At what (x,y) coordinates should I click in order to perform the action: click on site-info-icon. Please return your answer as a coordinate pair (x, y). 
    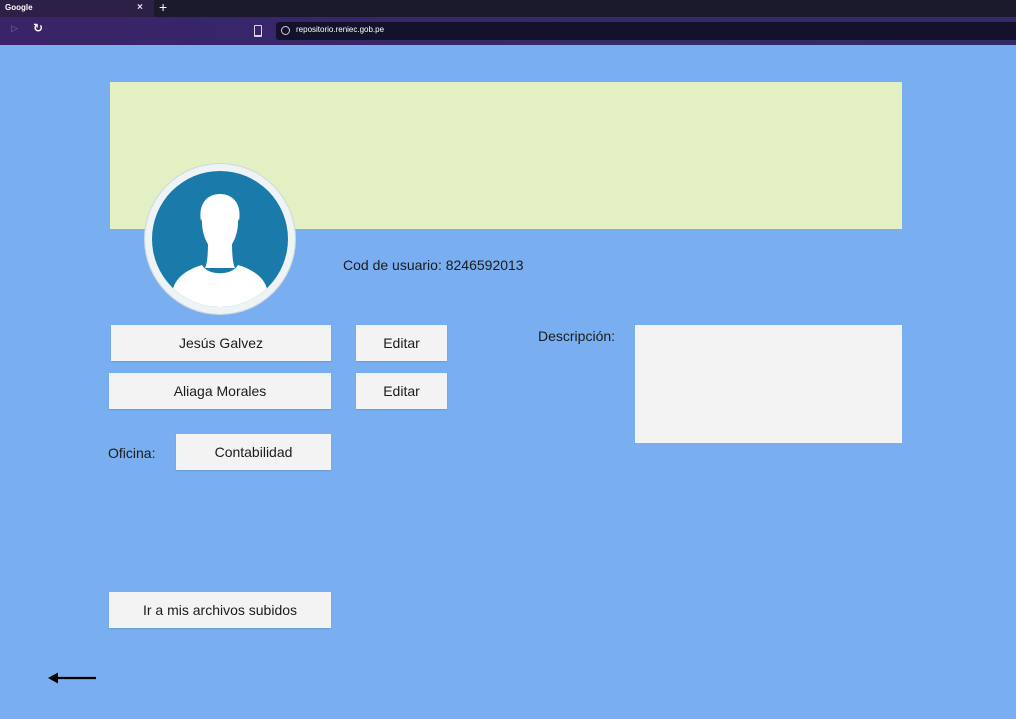
    Looking at the image, I should click on (285, 30).